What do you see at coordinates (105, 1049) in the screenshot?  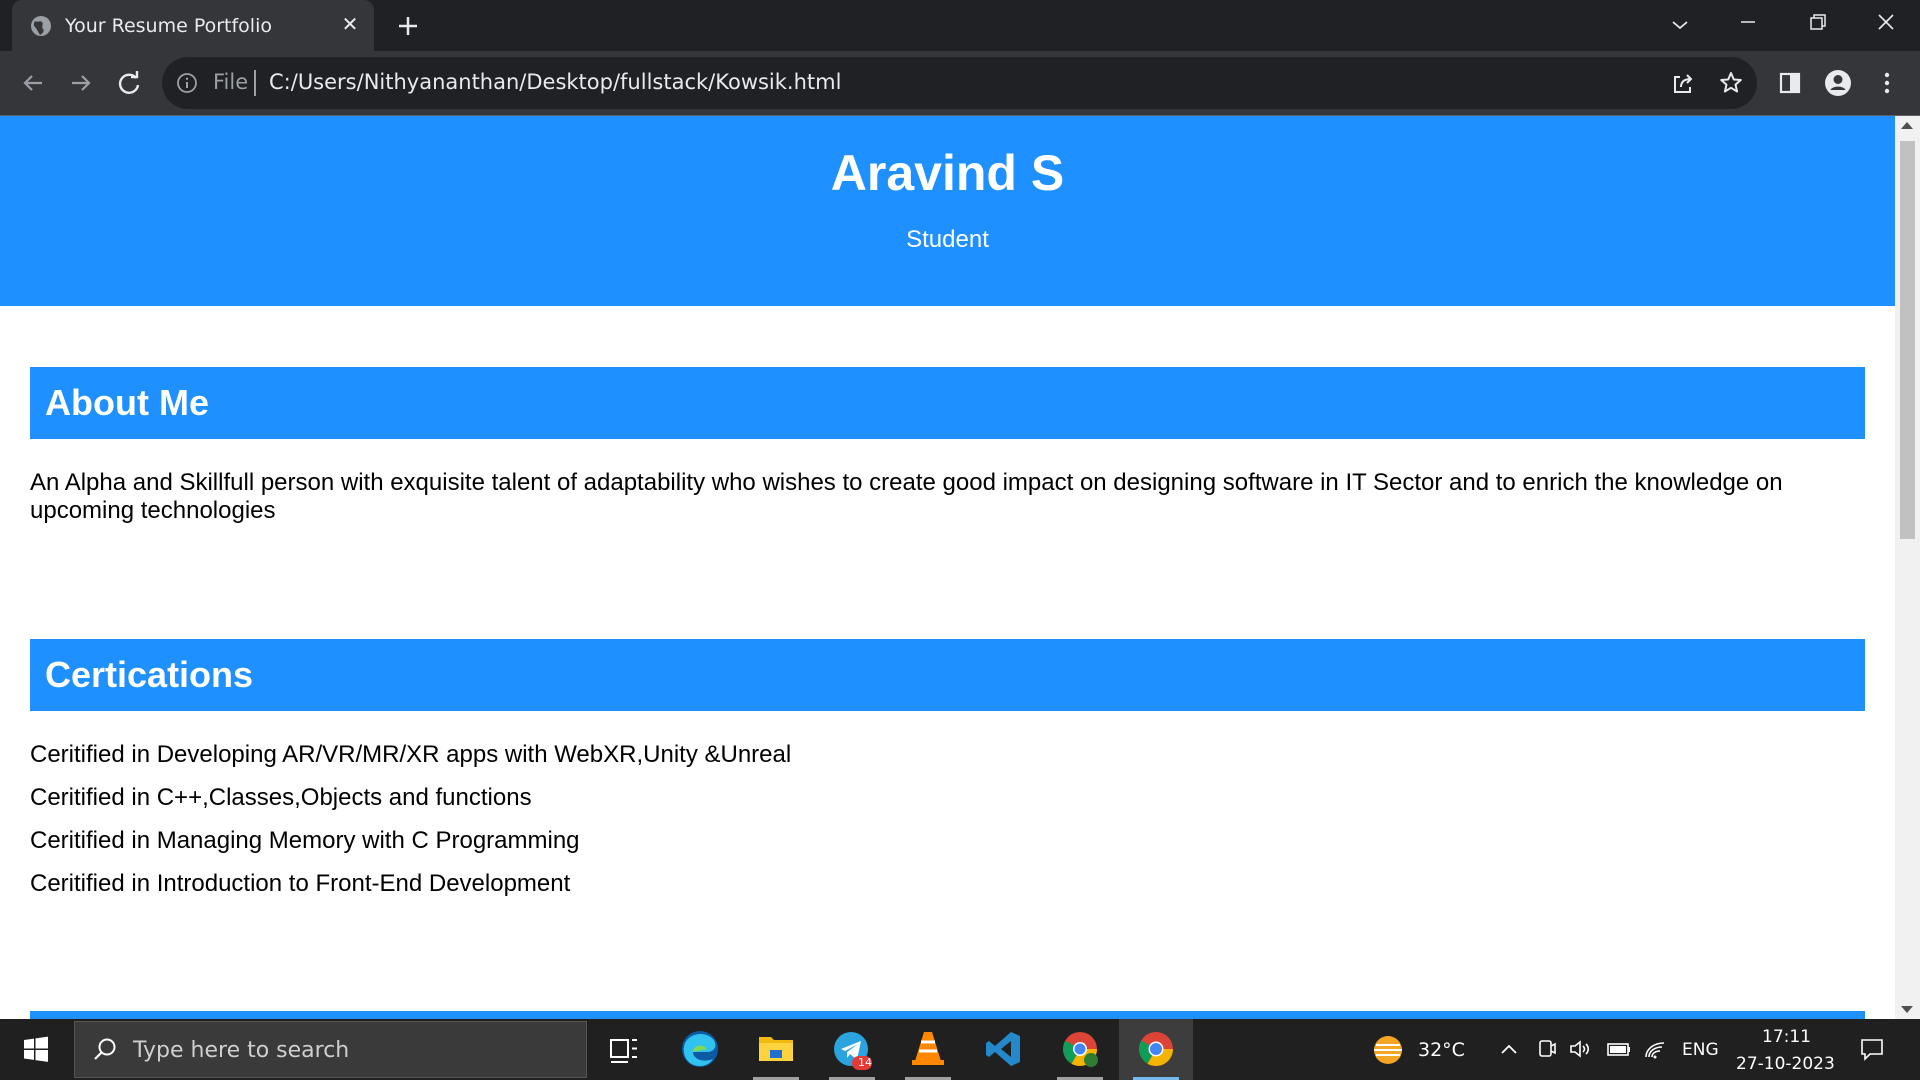 I see `search-icon` at bounding box center [105, 1049].